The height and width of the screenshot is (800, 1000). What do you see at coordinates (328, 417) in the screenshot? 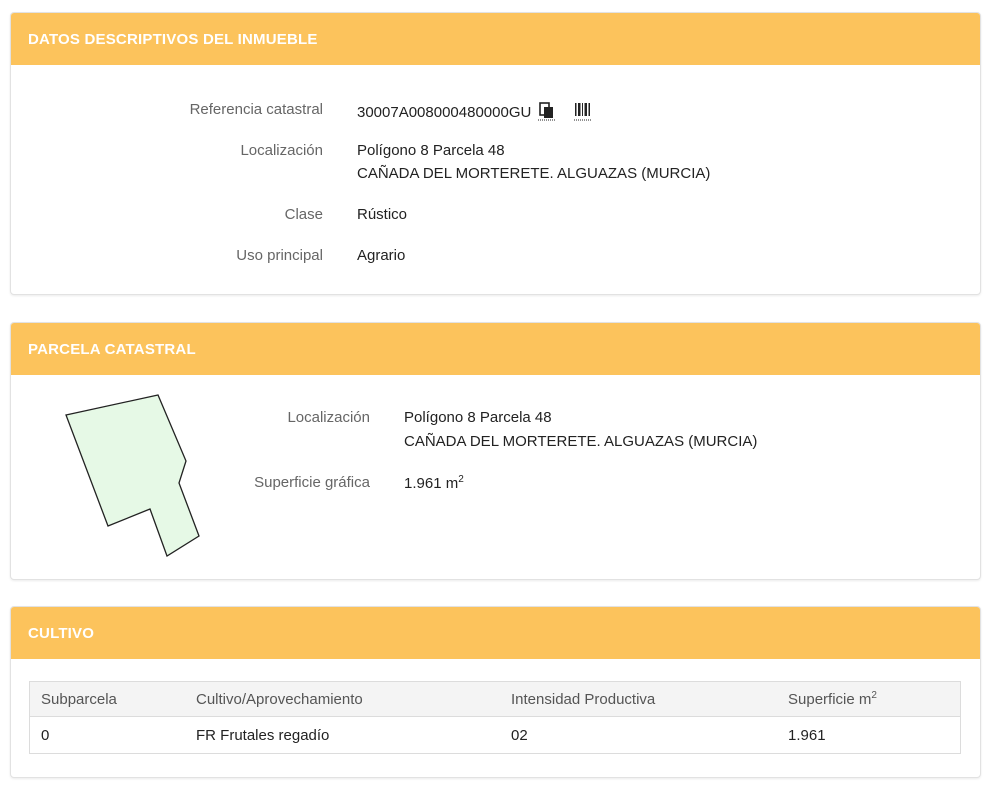
I see `parcela-localizacion-label: Localización` at bounding box center [328, 417].